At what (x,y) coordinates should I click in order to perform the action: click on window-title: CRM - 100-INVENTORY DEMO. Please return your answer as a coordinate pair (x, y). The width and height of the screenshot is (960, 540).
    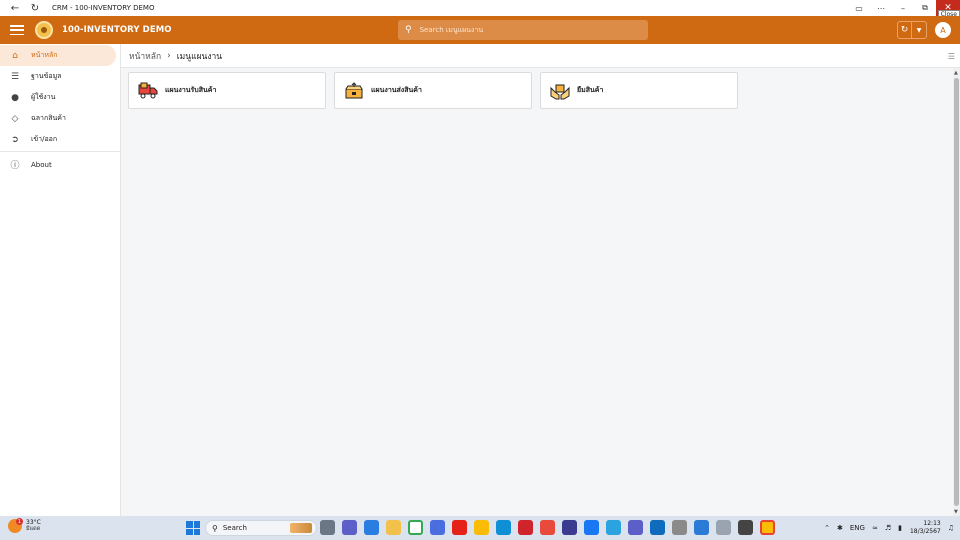
    Looking at the image, I should click on (103, 8).